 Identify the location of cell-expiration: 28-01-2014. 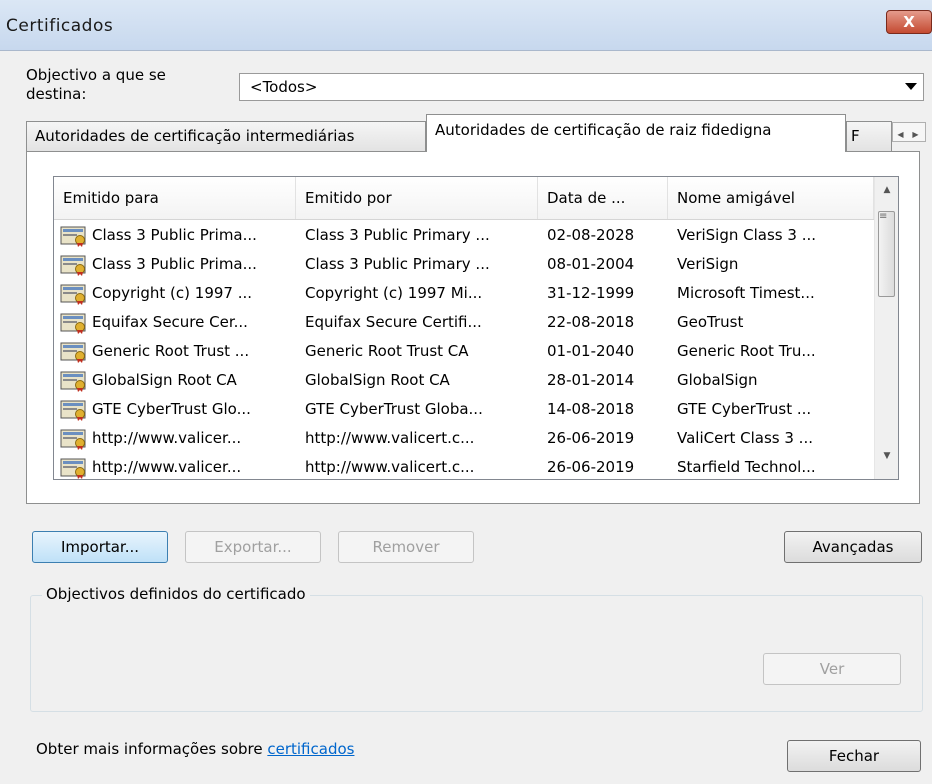
(591, 380).